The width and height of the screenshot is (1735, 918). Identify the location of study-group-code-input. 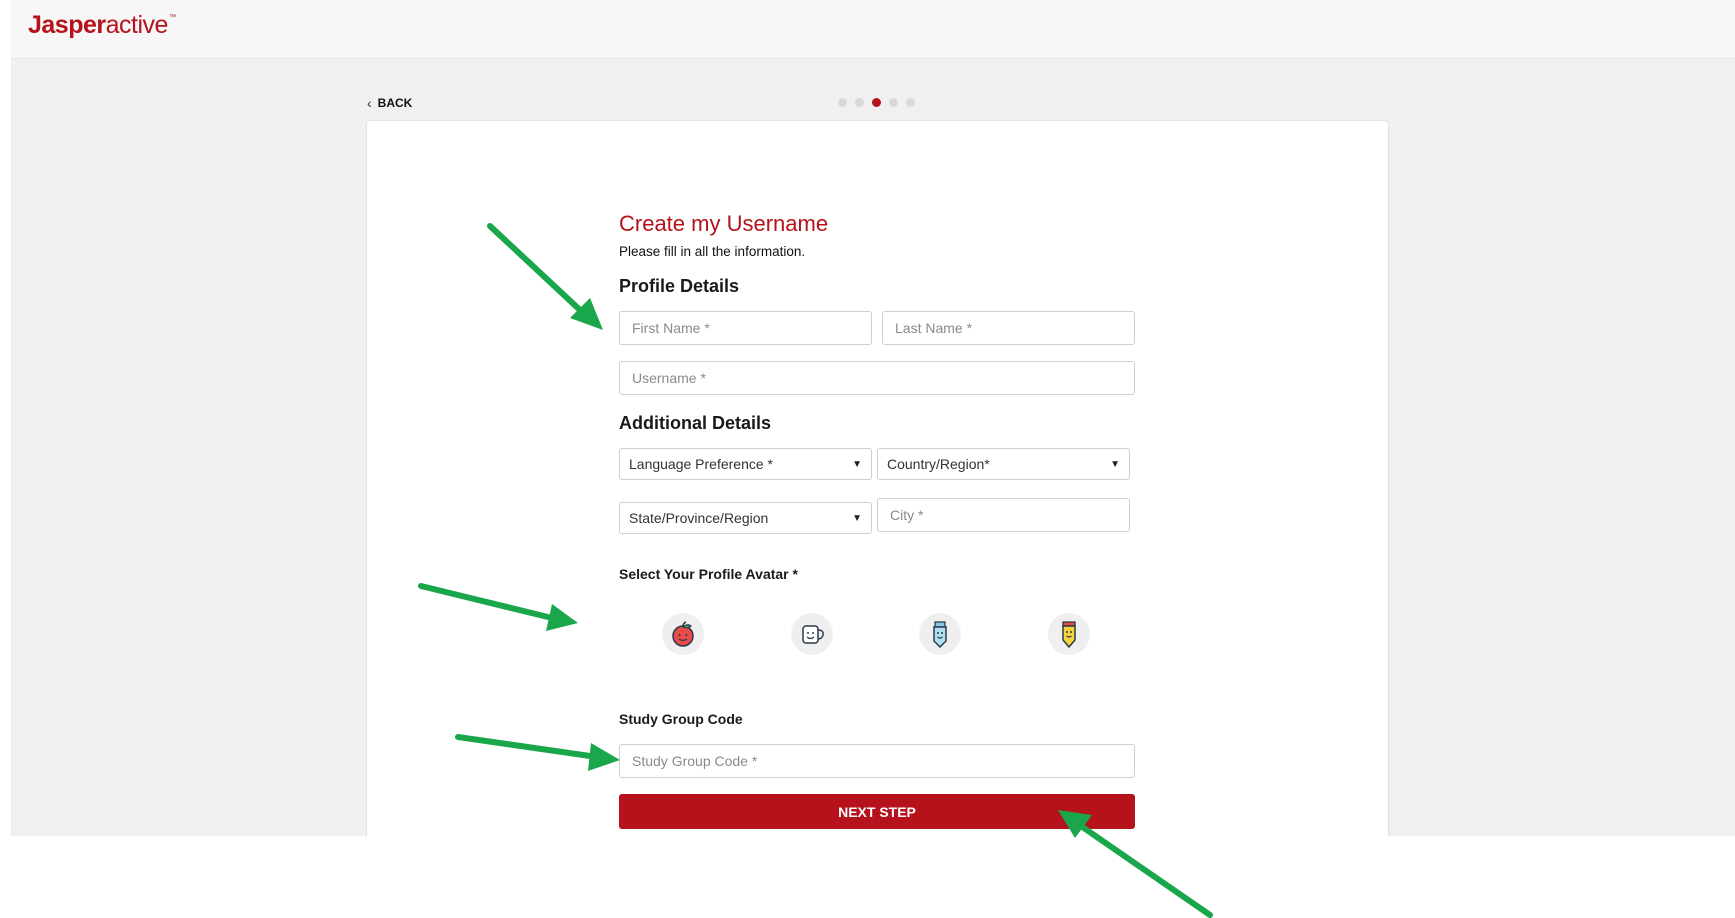
(877, 761).